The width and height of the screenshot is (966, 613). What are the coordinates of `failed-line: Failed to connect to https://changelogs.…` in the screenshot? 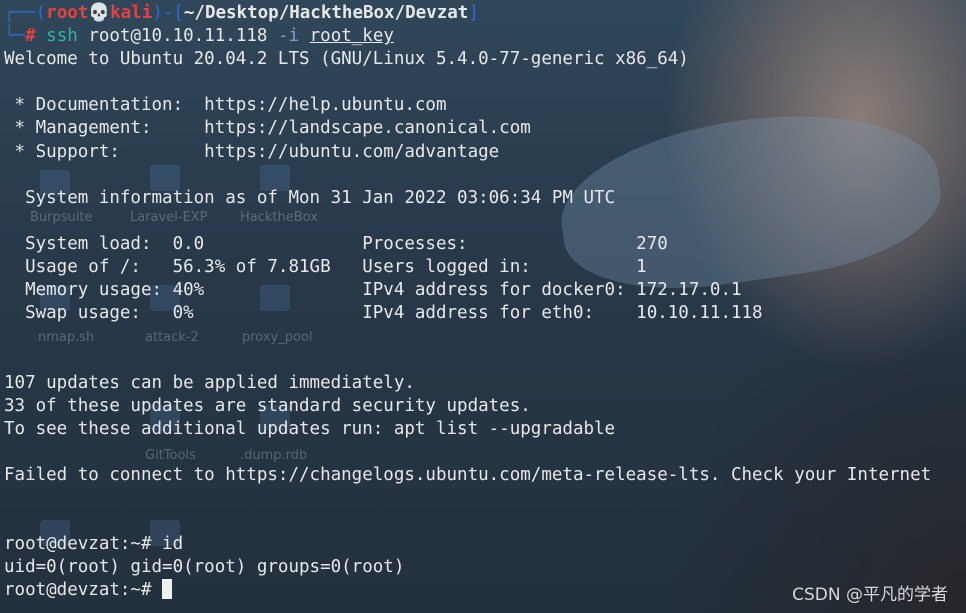 It's located at (468, 474).